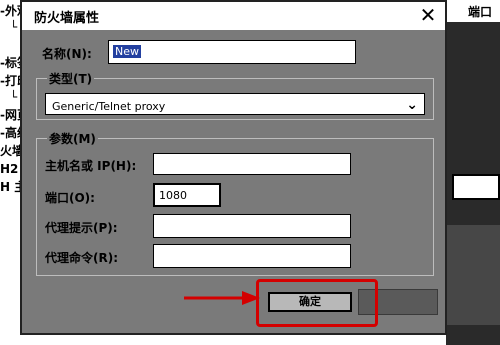  I want to click on chevron-down-icon: ⌄, so click(412, 105).